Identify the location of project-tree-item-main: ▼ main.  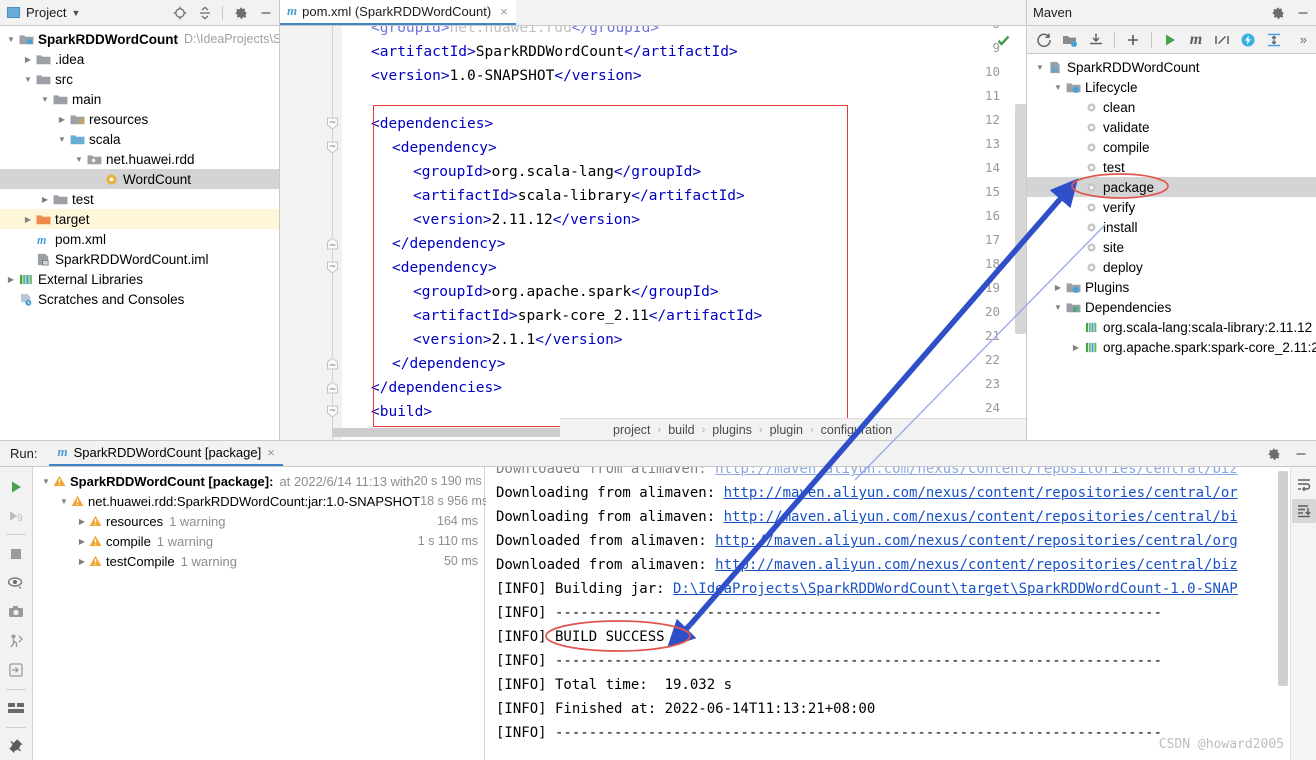
(139, 99).